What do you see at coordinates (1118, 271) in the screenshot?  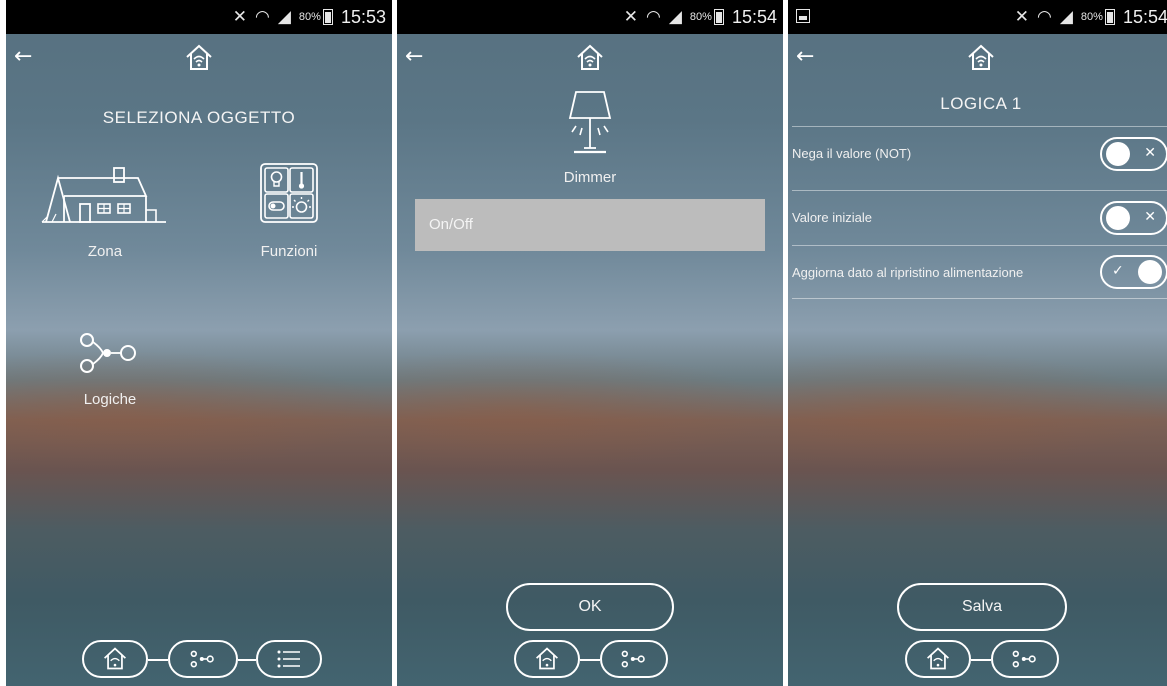 I see `check-icon: ✓` at bounding box center [1118, 271].